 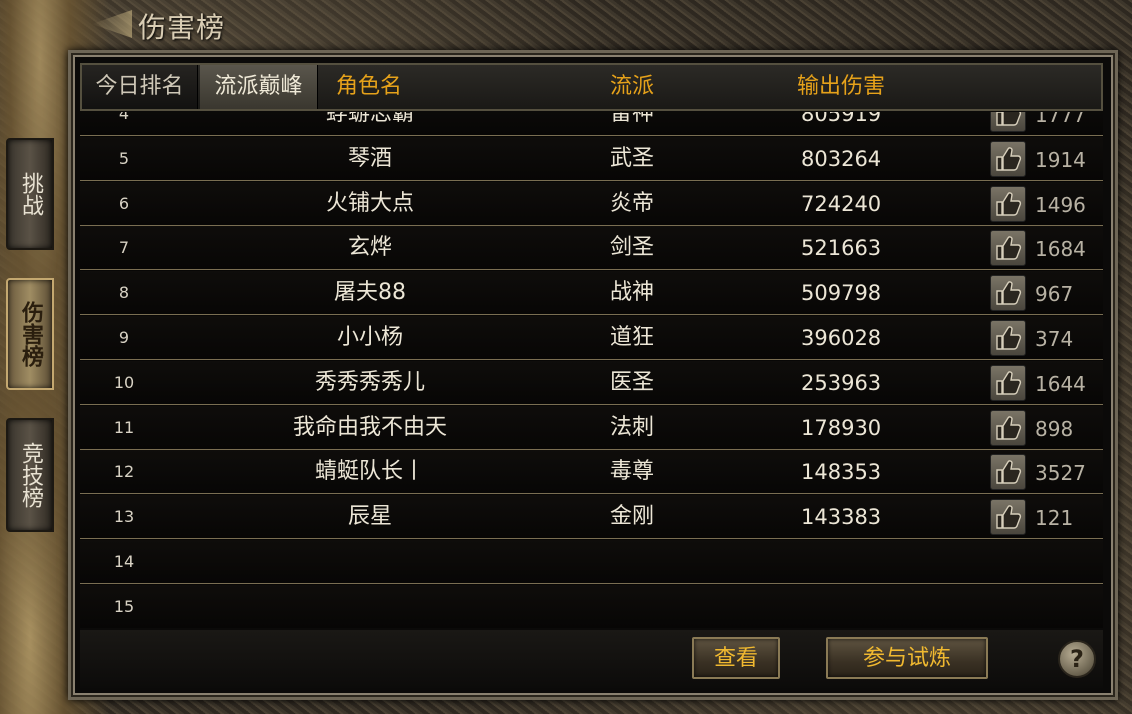 I want to click on player-name: 辰星, so click(x=369, y=517).